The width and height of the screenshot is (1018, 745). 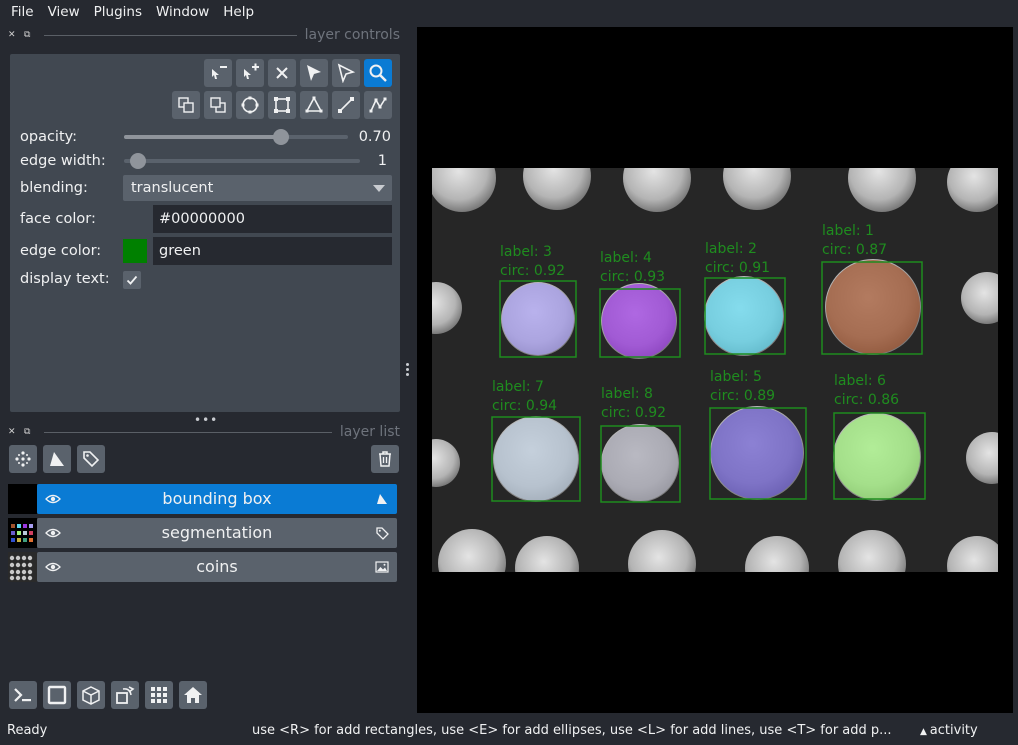 I want to click on roll-dimensions-button, so click(x=91, y=695).